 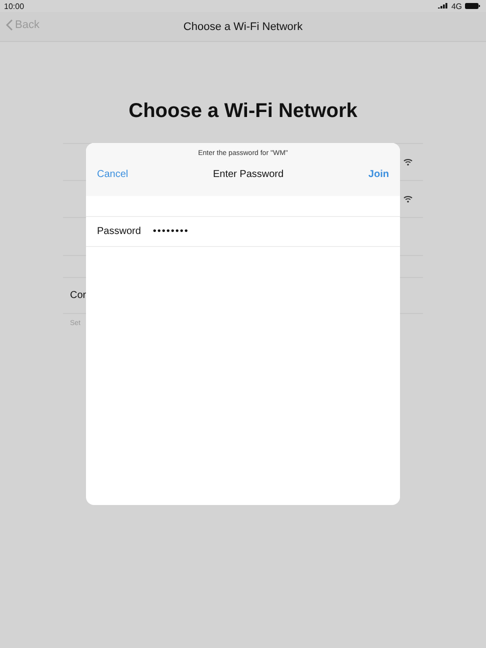 I want to click on nav-title: Choose a Wi-Fi Network, so click(x=243, y=26).